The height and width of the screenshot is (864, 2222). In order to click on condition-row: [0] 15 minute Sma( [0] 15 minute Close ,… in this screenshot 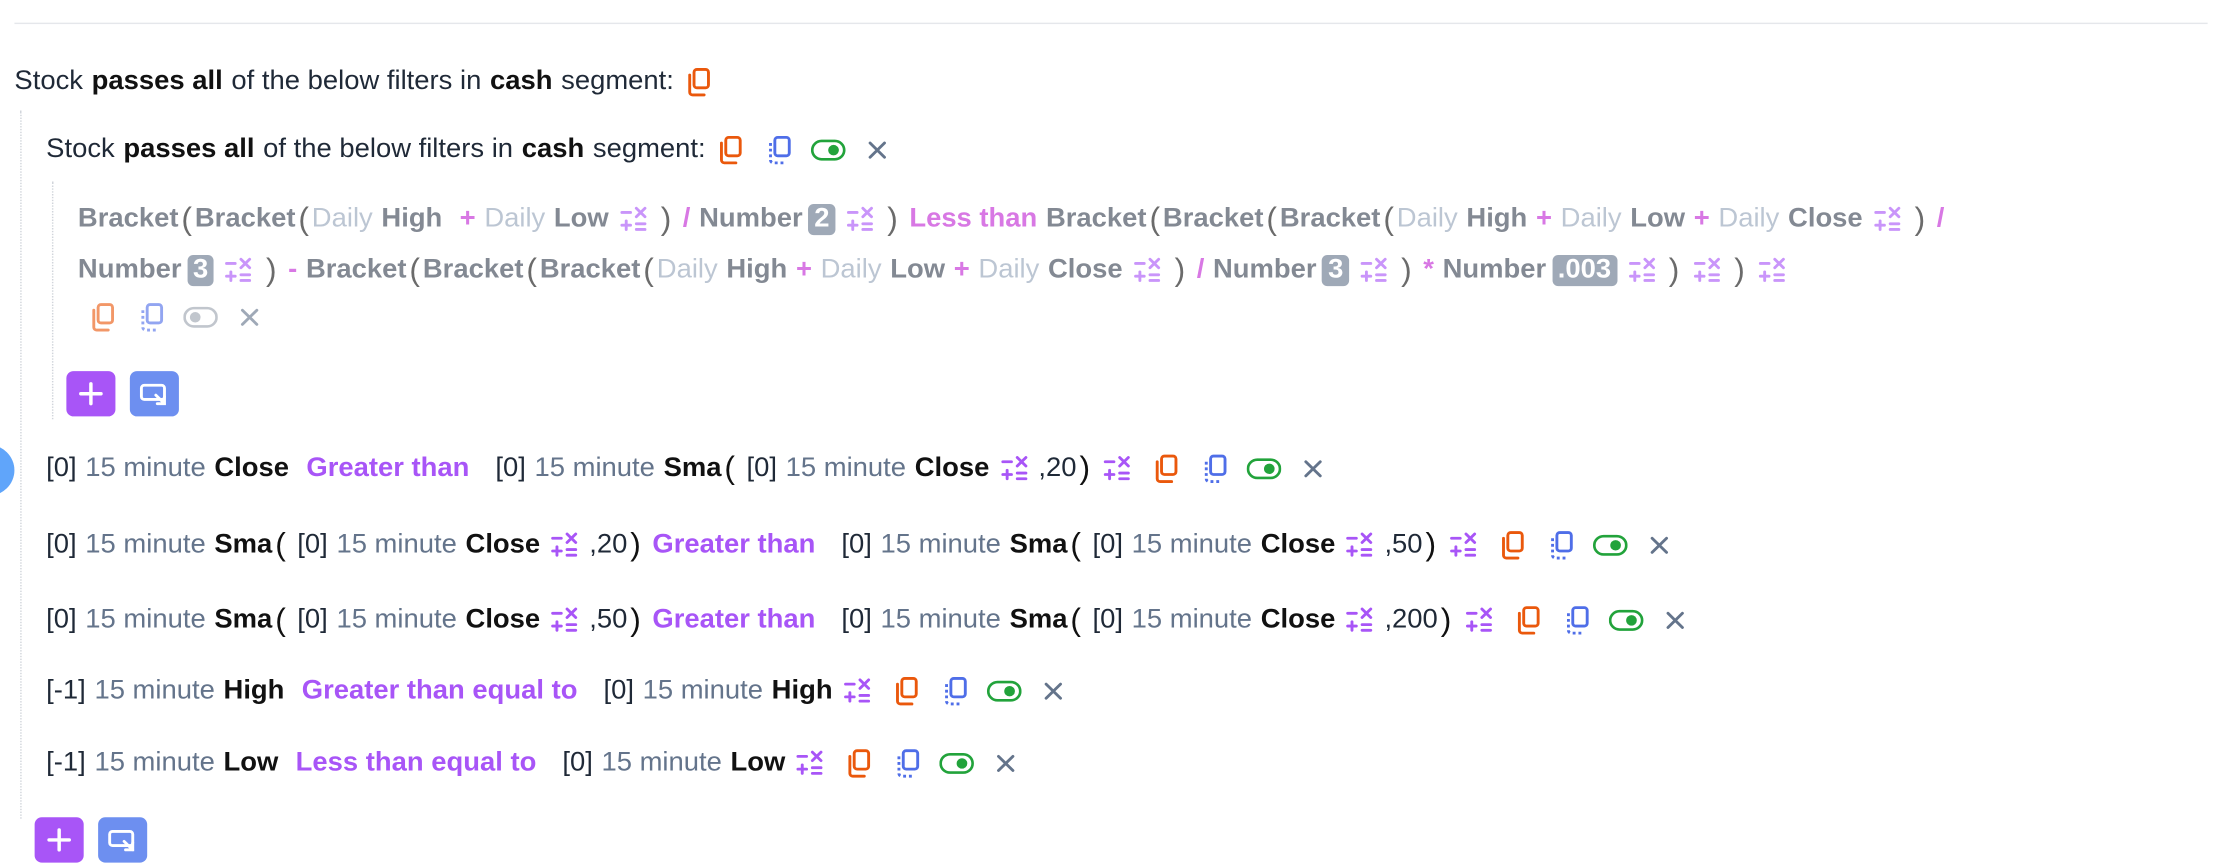, I will do `click(872, 620)`.